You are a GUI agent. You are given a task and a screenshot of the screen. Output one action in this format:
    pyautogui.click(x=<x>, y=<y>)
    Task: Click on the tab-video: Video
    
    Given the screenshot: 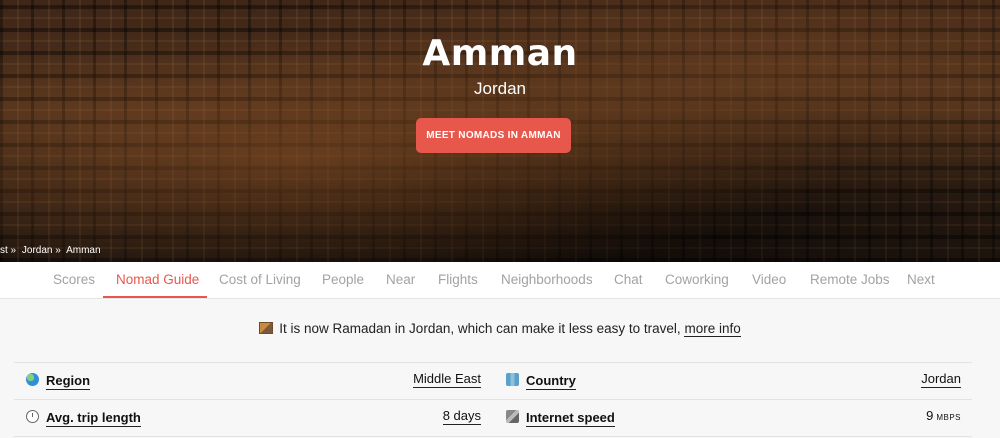 What is the action you would take?
    pyautogui.click(x=769, y=280)
    